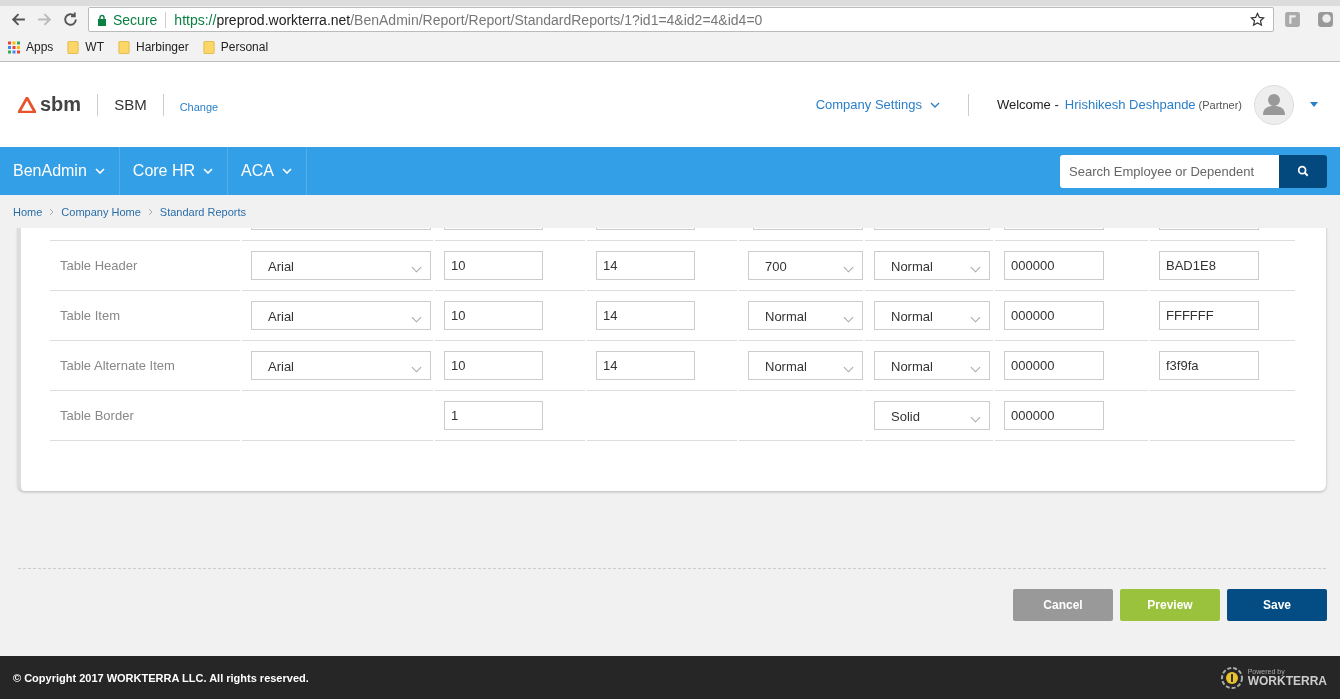 The height and width of the screenshot is (699, 1340). What do you see at coordinates (153, 47) in the screenshot?
I see `bookmark: Harbinger` at bounding box center [153, 47].